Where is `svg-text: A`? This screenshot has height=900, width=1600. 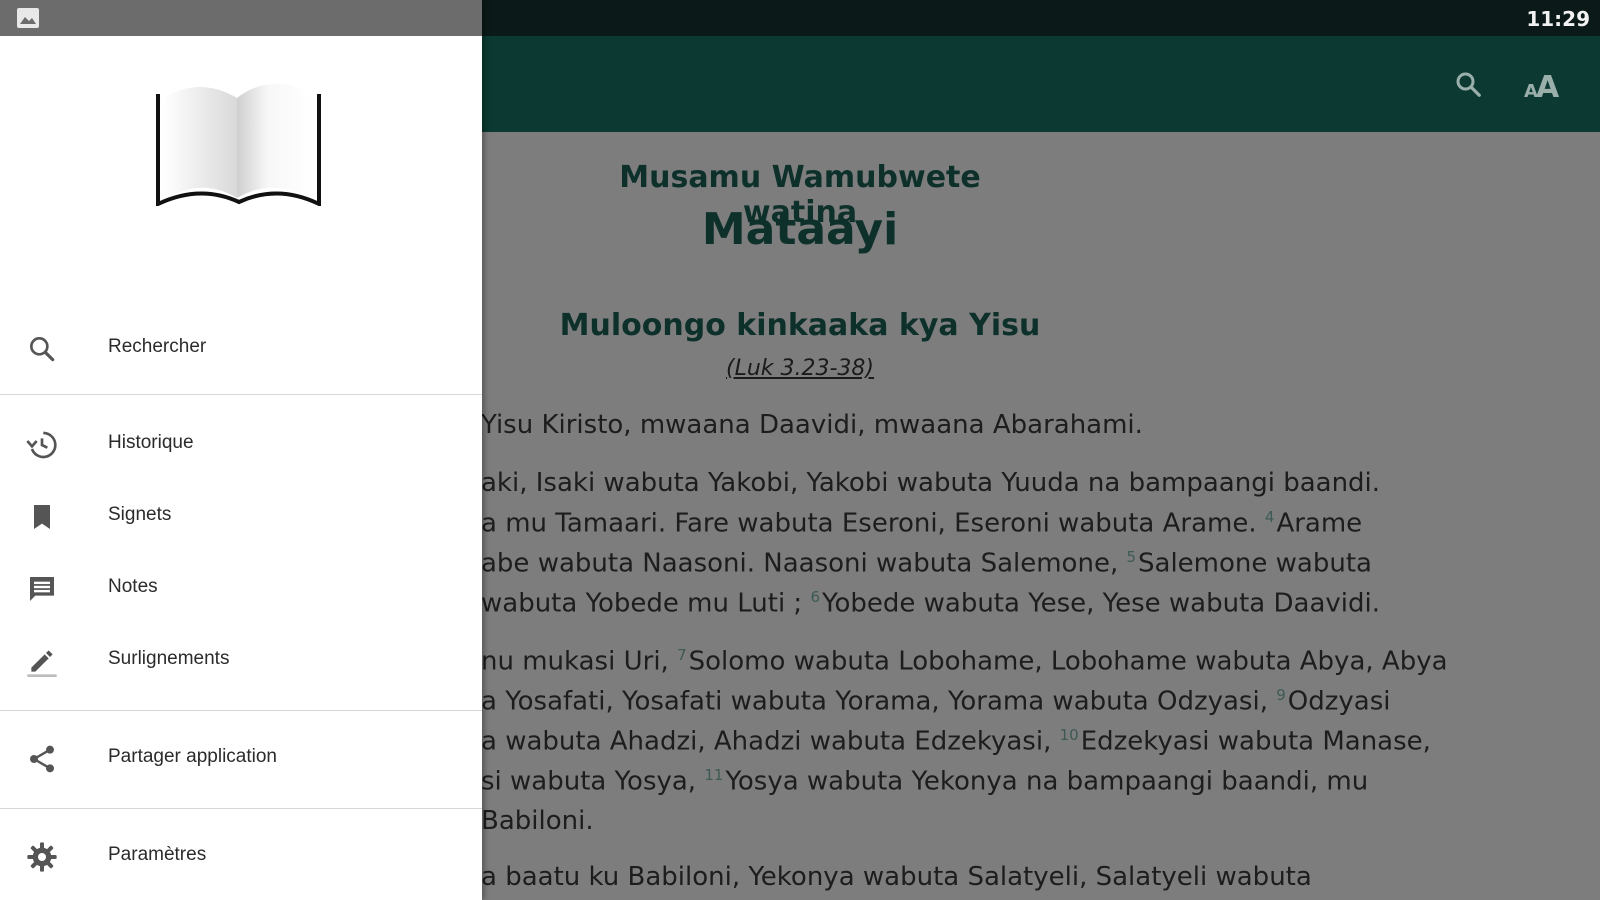 svg-text: A is located at coordinates (1548, 85).